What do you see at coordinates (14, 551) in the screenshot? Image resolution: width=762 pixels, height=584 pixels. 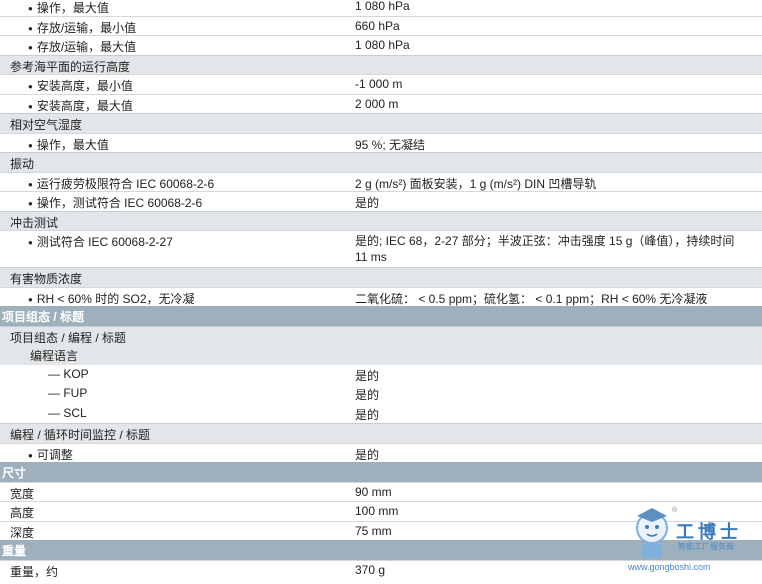 I see `spec-label: 重量` at bounding box center [14, 551].